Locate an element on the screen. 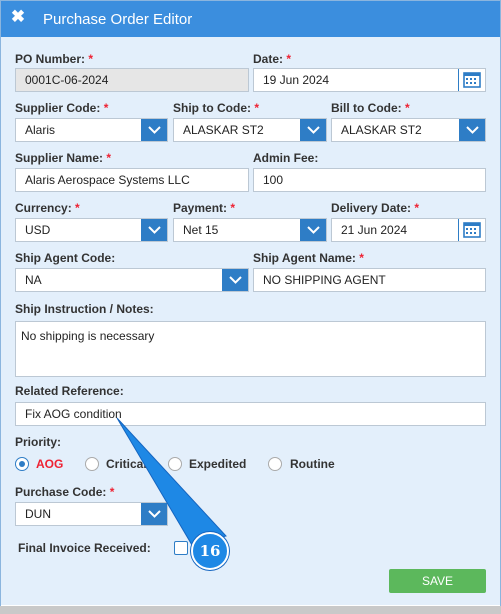  priority-option-critical: Critical is located at coordinates (126, 464).